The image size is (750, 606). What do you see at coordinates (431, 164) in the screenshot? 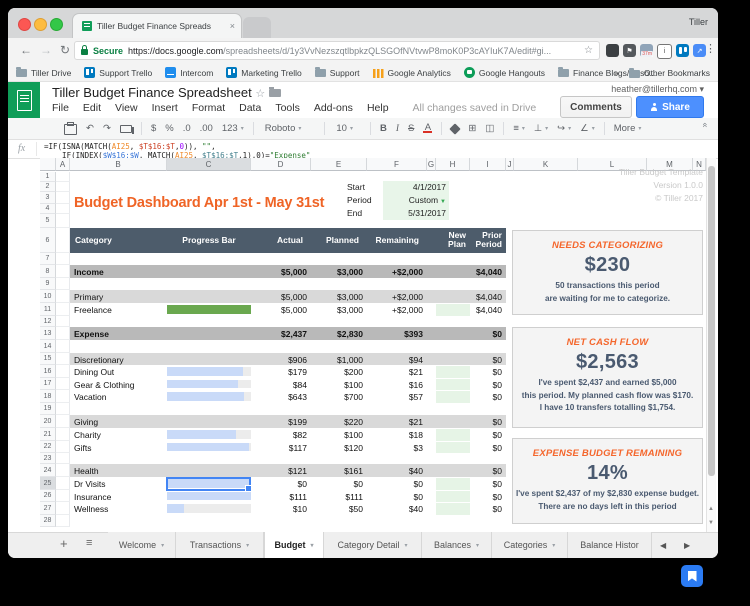
I see `column-header-G: G` at bounding box center [431, 164].